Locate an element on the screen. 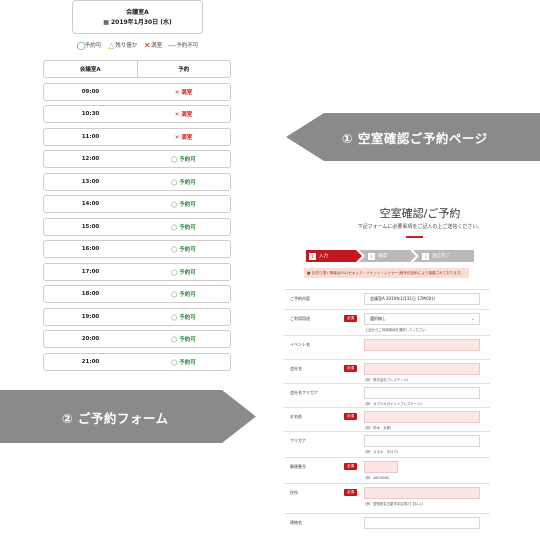 The image size is (540, 537). field-label: 建物名 is located at coordinates (296, 522).